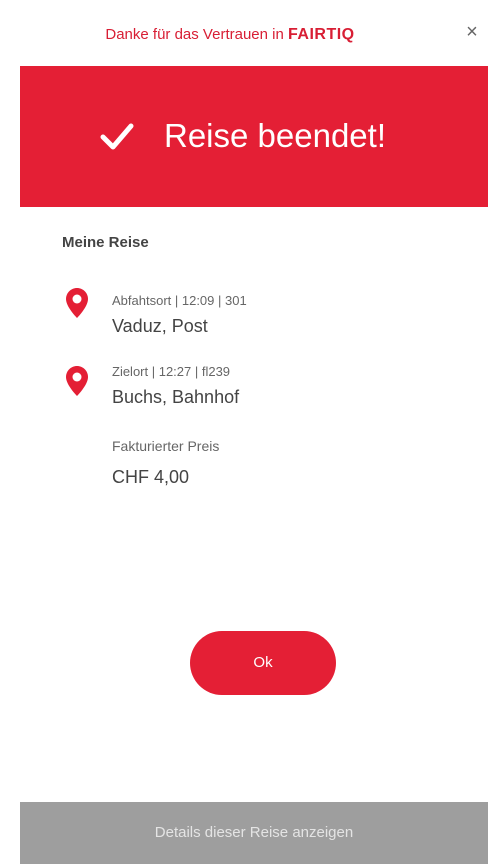  Describe the element at coordinates (275, 135) in the screenshot. I see `trip-ended-title: Reise beendet!` at that location.